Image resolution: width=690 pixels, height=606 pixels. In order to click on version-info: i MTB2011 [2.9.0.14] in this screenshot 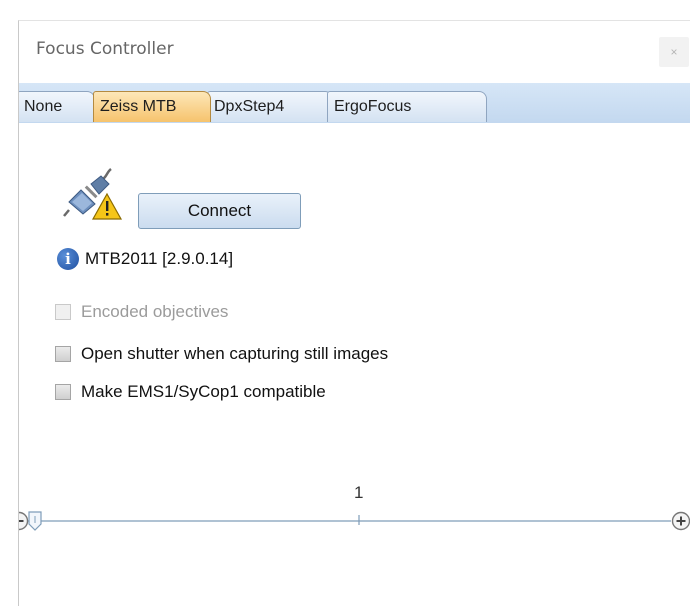, I will do `click(145, 259)`.